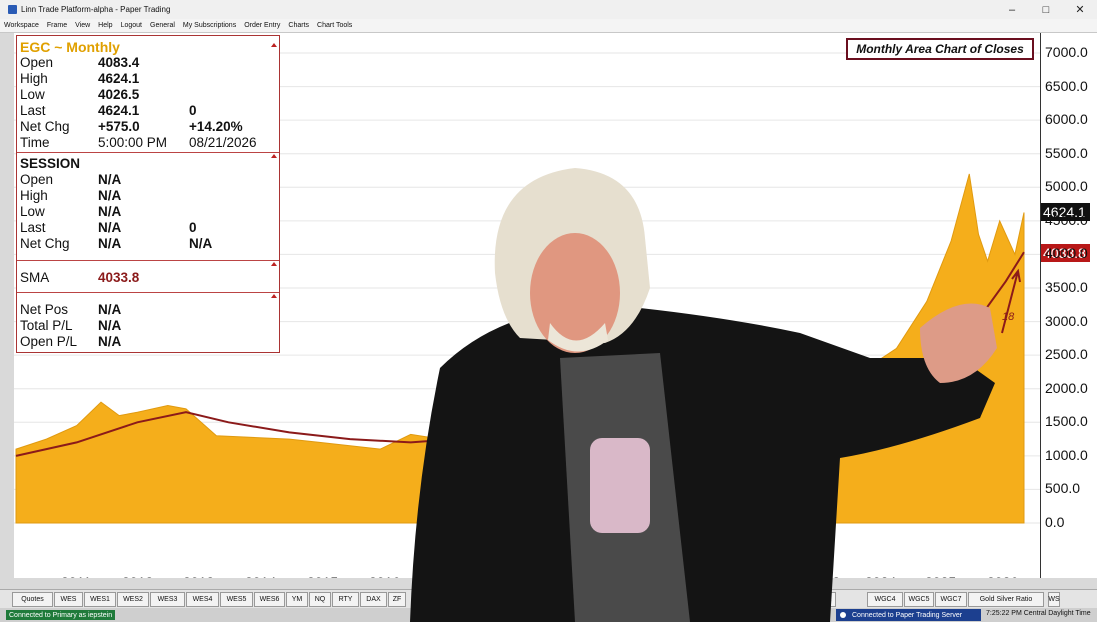 This screenshot has height=622, width=1097. I want to click on net-position-value: N/A, so click(110, 309).